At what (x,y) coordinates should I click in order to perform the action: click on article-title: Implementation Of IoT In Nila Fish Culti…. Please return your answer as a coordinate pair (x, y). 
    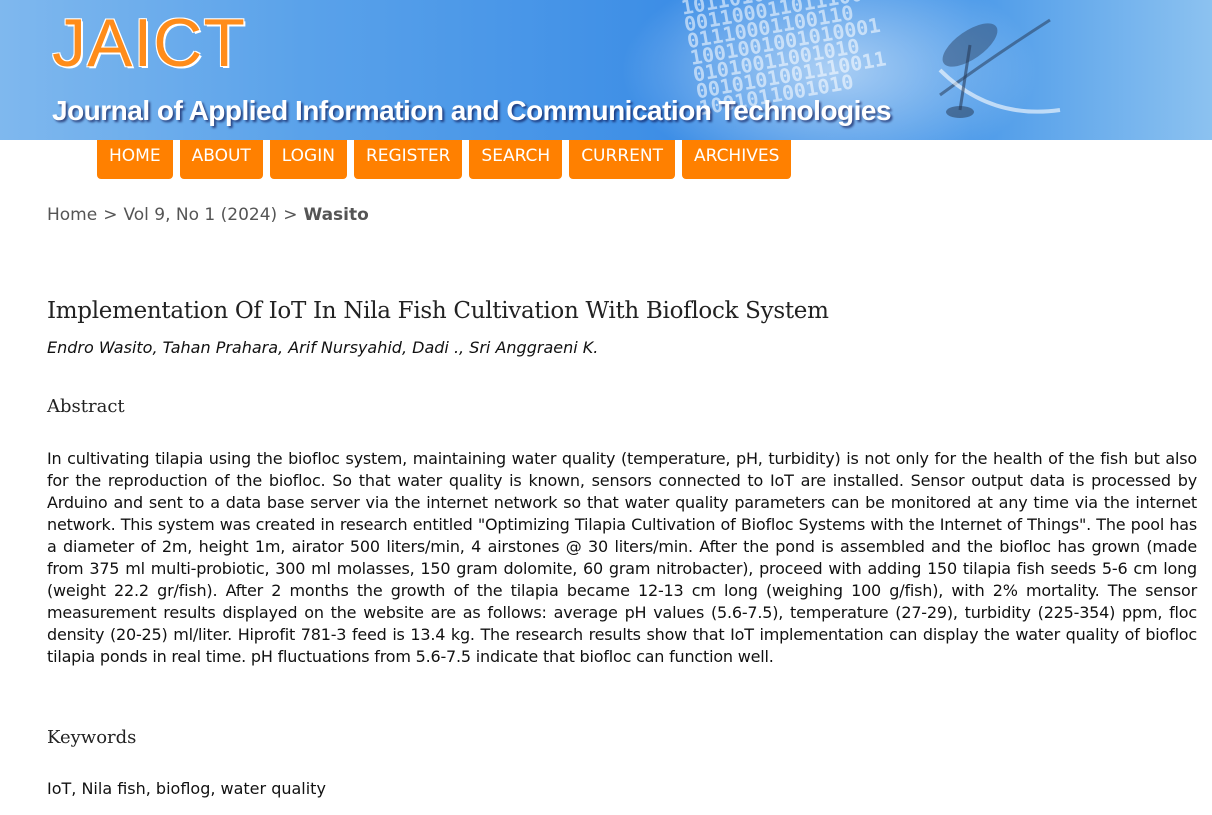
    Looking at the image, I should click on (438, 311).